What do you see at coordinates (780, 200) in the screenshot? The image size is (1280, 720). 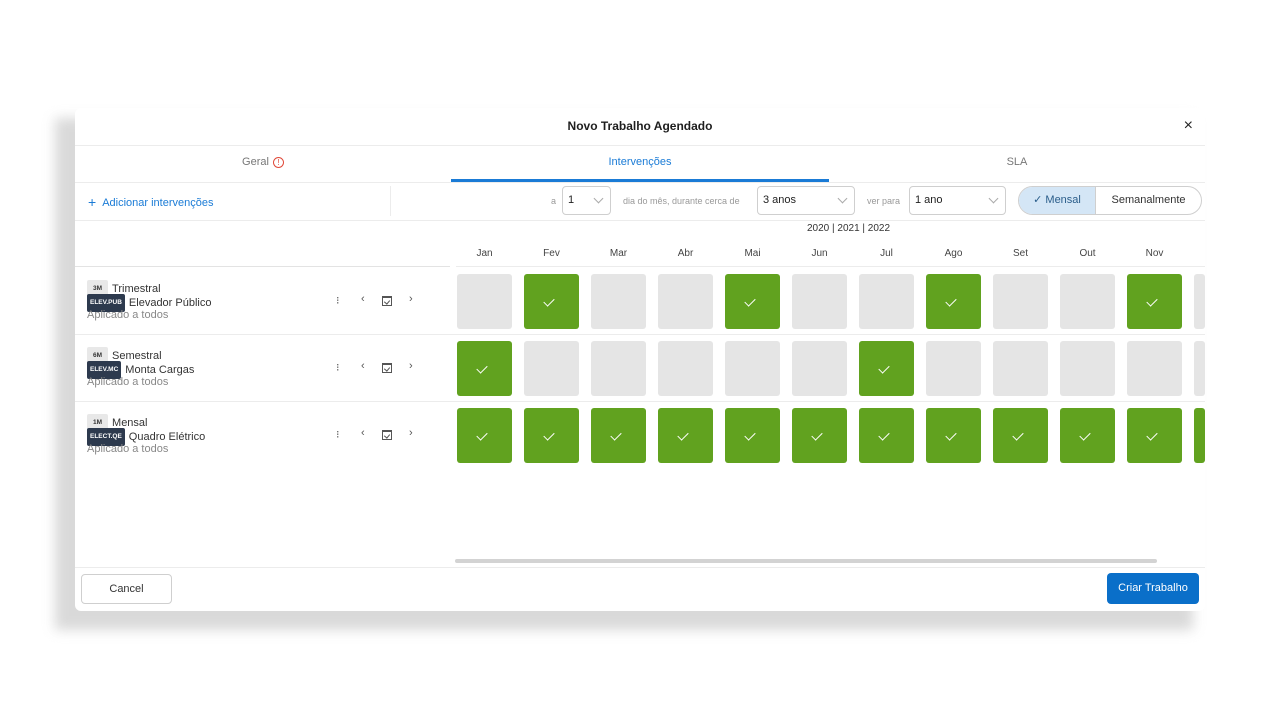 I see `duration-select-value: 3 anos` at bounding box center [780, 200].